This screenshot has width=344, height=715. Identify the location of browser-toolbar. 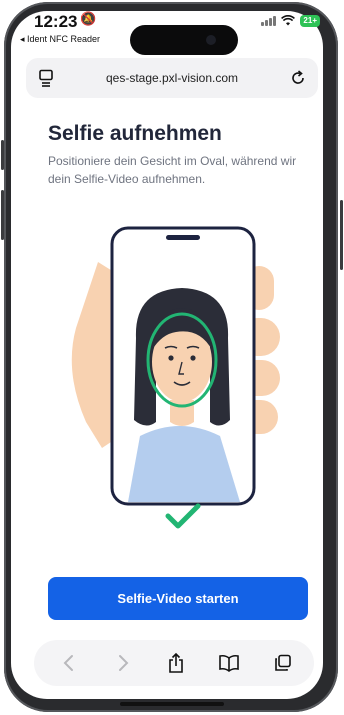
(174, 663).